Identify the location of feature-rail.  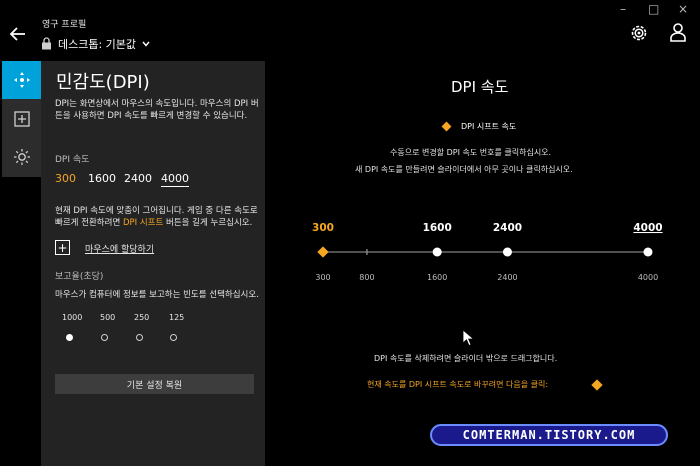
(21, 119).